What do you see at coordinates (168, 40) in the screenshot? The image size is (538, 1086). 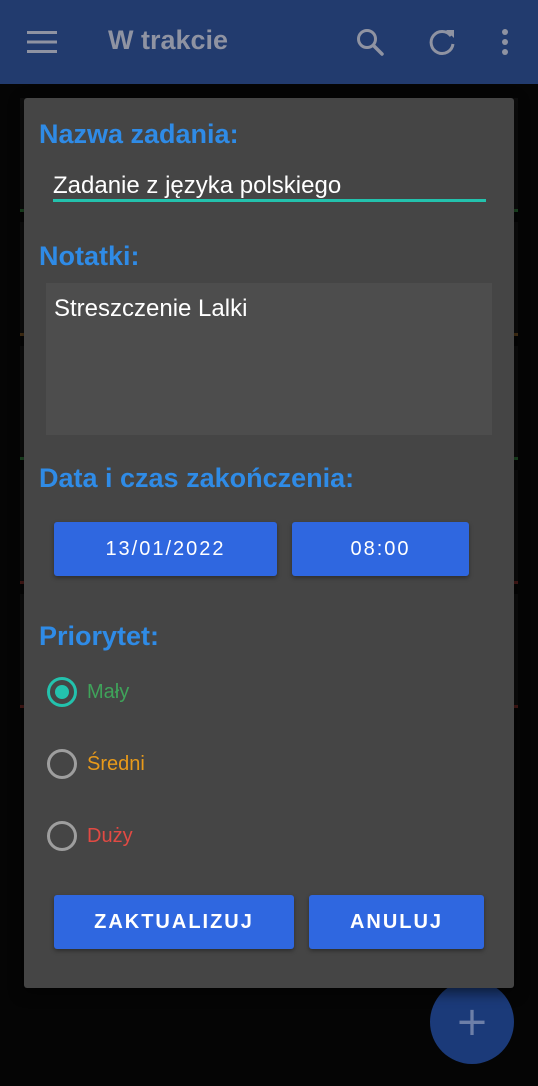 I see `app-title: W trakcie` at bounding box center [168, 40].